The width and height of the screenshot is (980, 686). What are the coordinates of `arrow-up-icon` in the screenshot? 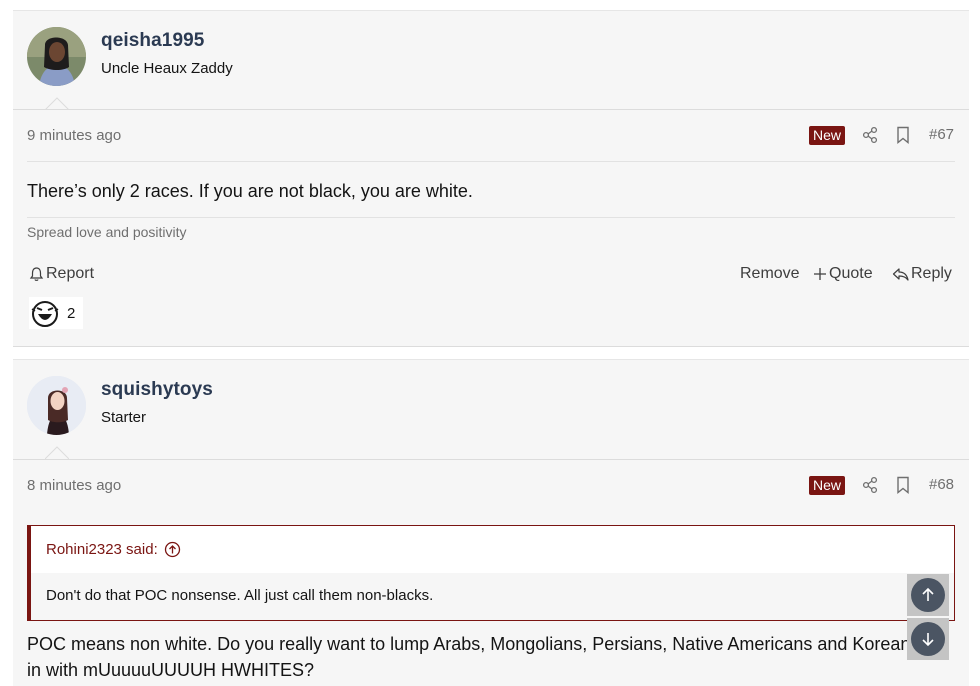 It's located at (928, 594).